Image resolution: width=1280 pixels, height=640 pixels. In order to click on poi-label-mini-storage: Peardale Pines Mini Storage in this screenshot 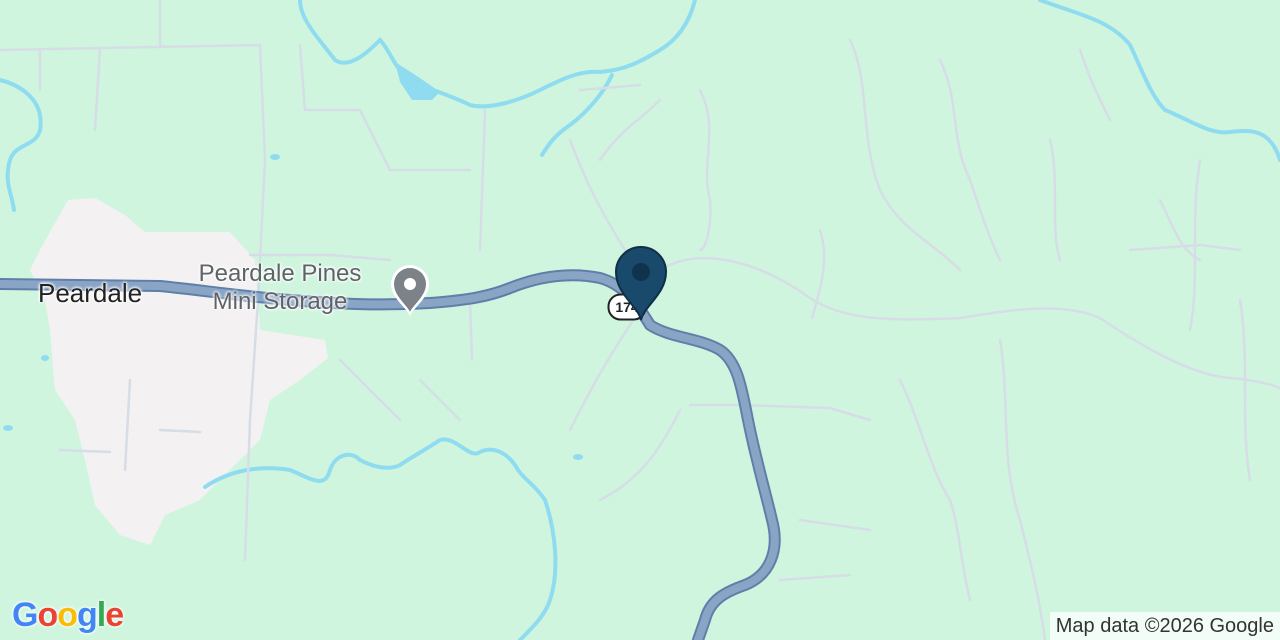, I will do `click(280, 288)`.